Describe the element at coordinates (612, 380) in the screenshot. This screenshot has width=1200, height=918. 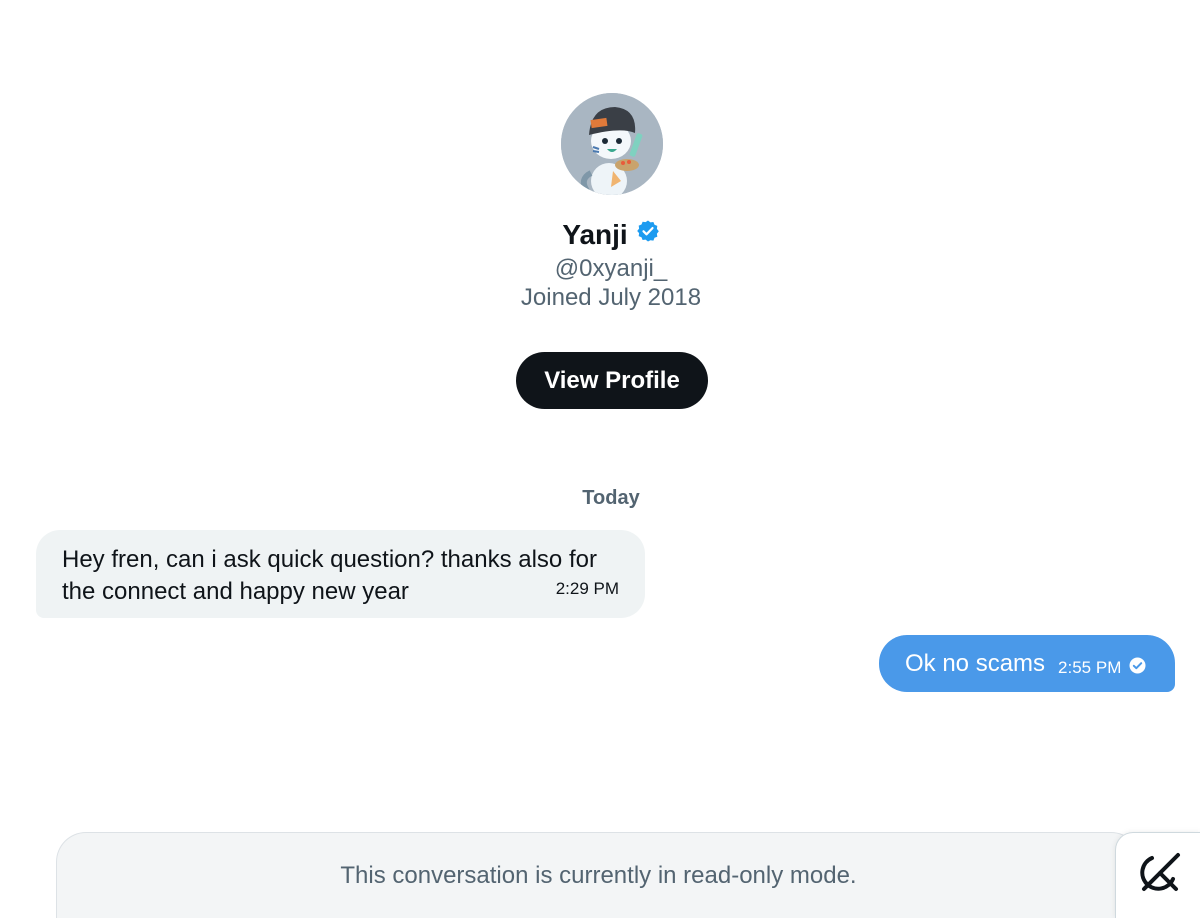
I see `view-profile-button: View Profile` at that location.